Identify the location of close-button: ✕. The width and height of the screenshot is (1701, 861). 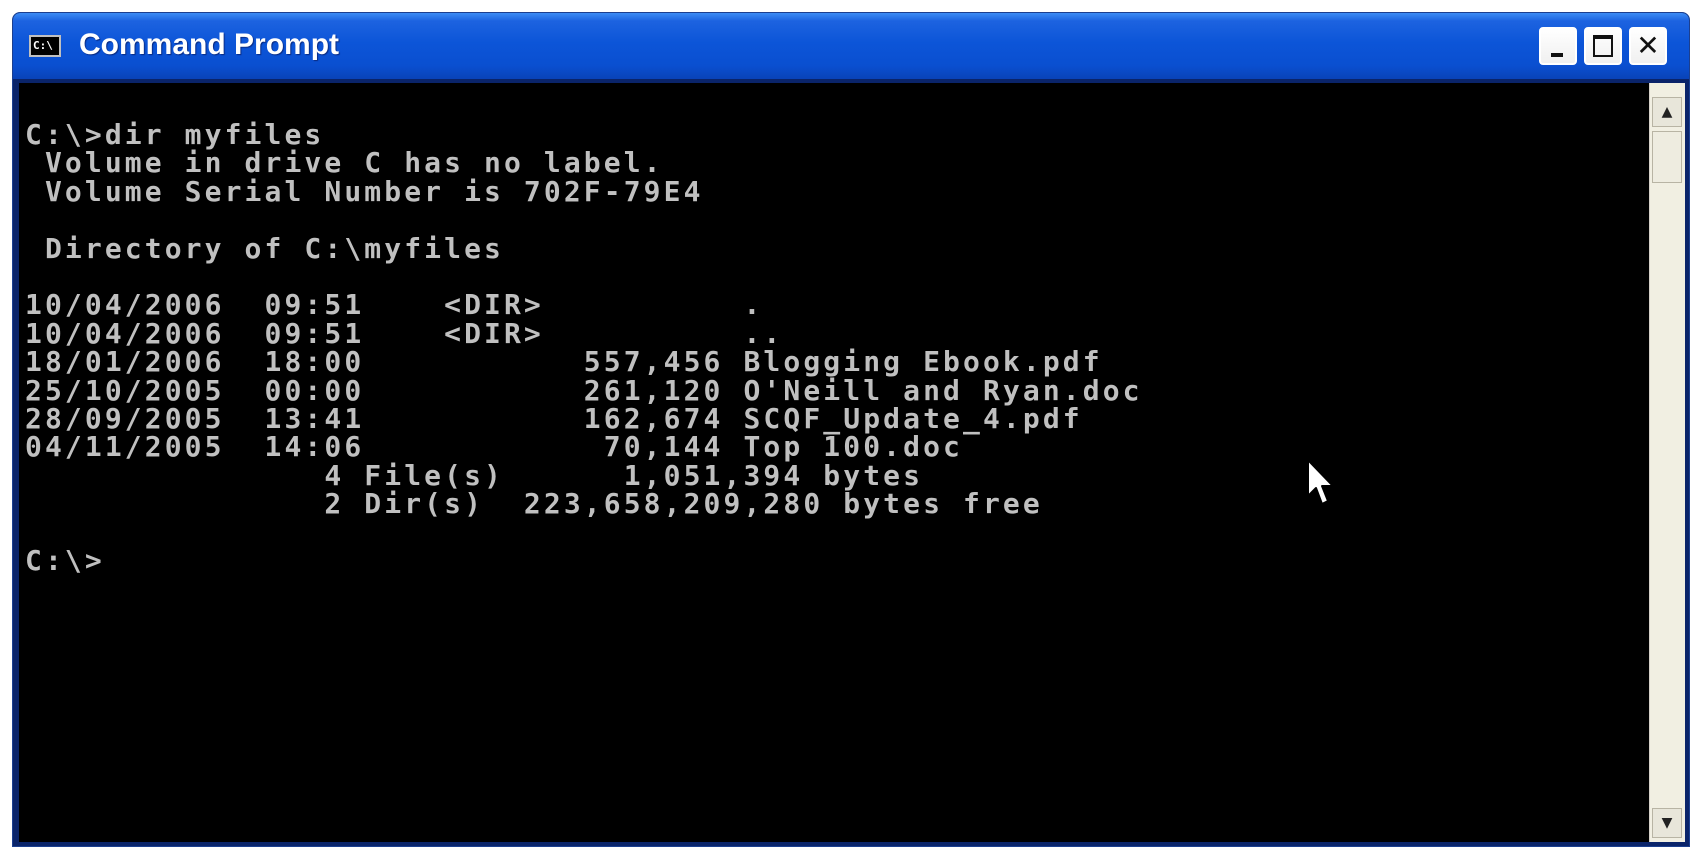
(1648, 46).